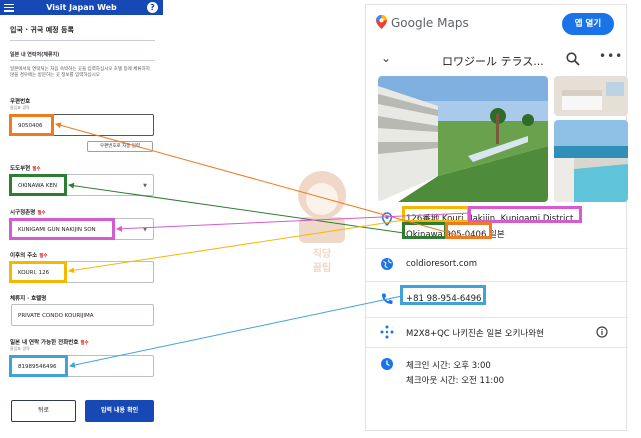 The height and width of the screenshot is (438, 641). Describe the element at coordinates (322, 222) in the screenshot. I see `watermark: 직당 꿀팁` at that location.